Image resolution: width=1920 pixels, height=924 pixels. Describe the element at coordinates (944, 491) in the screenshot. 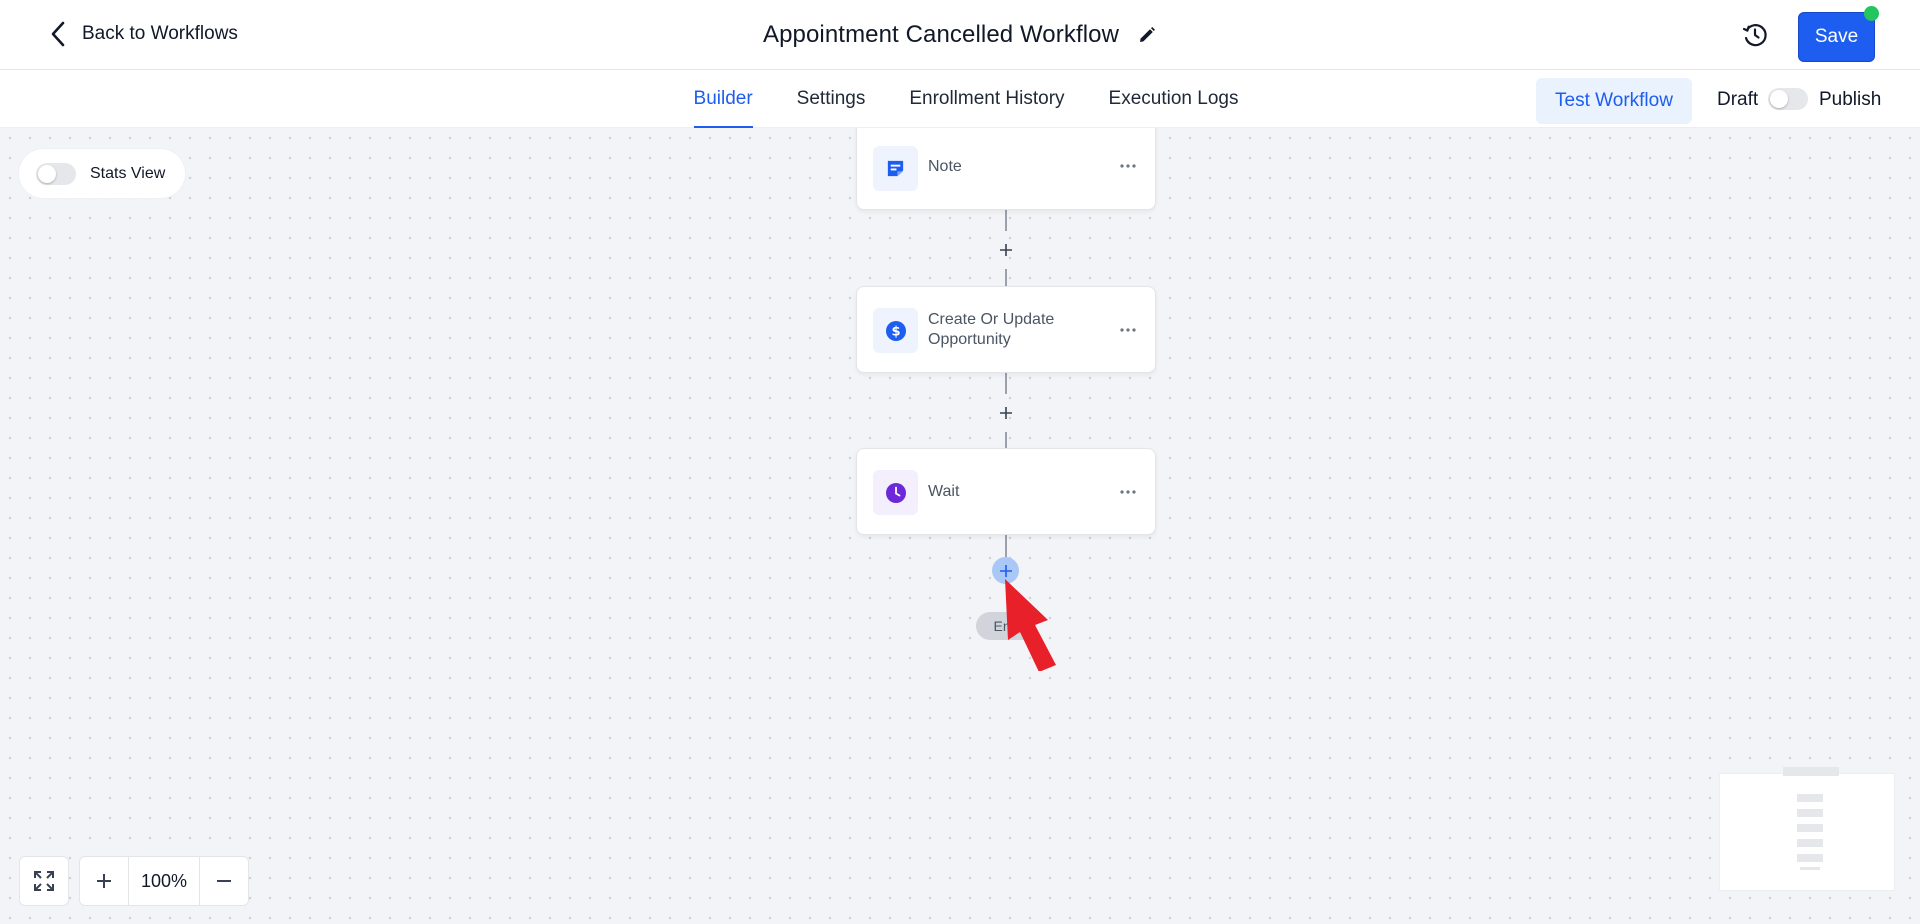

I see `node-label: Wait` at that location.